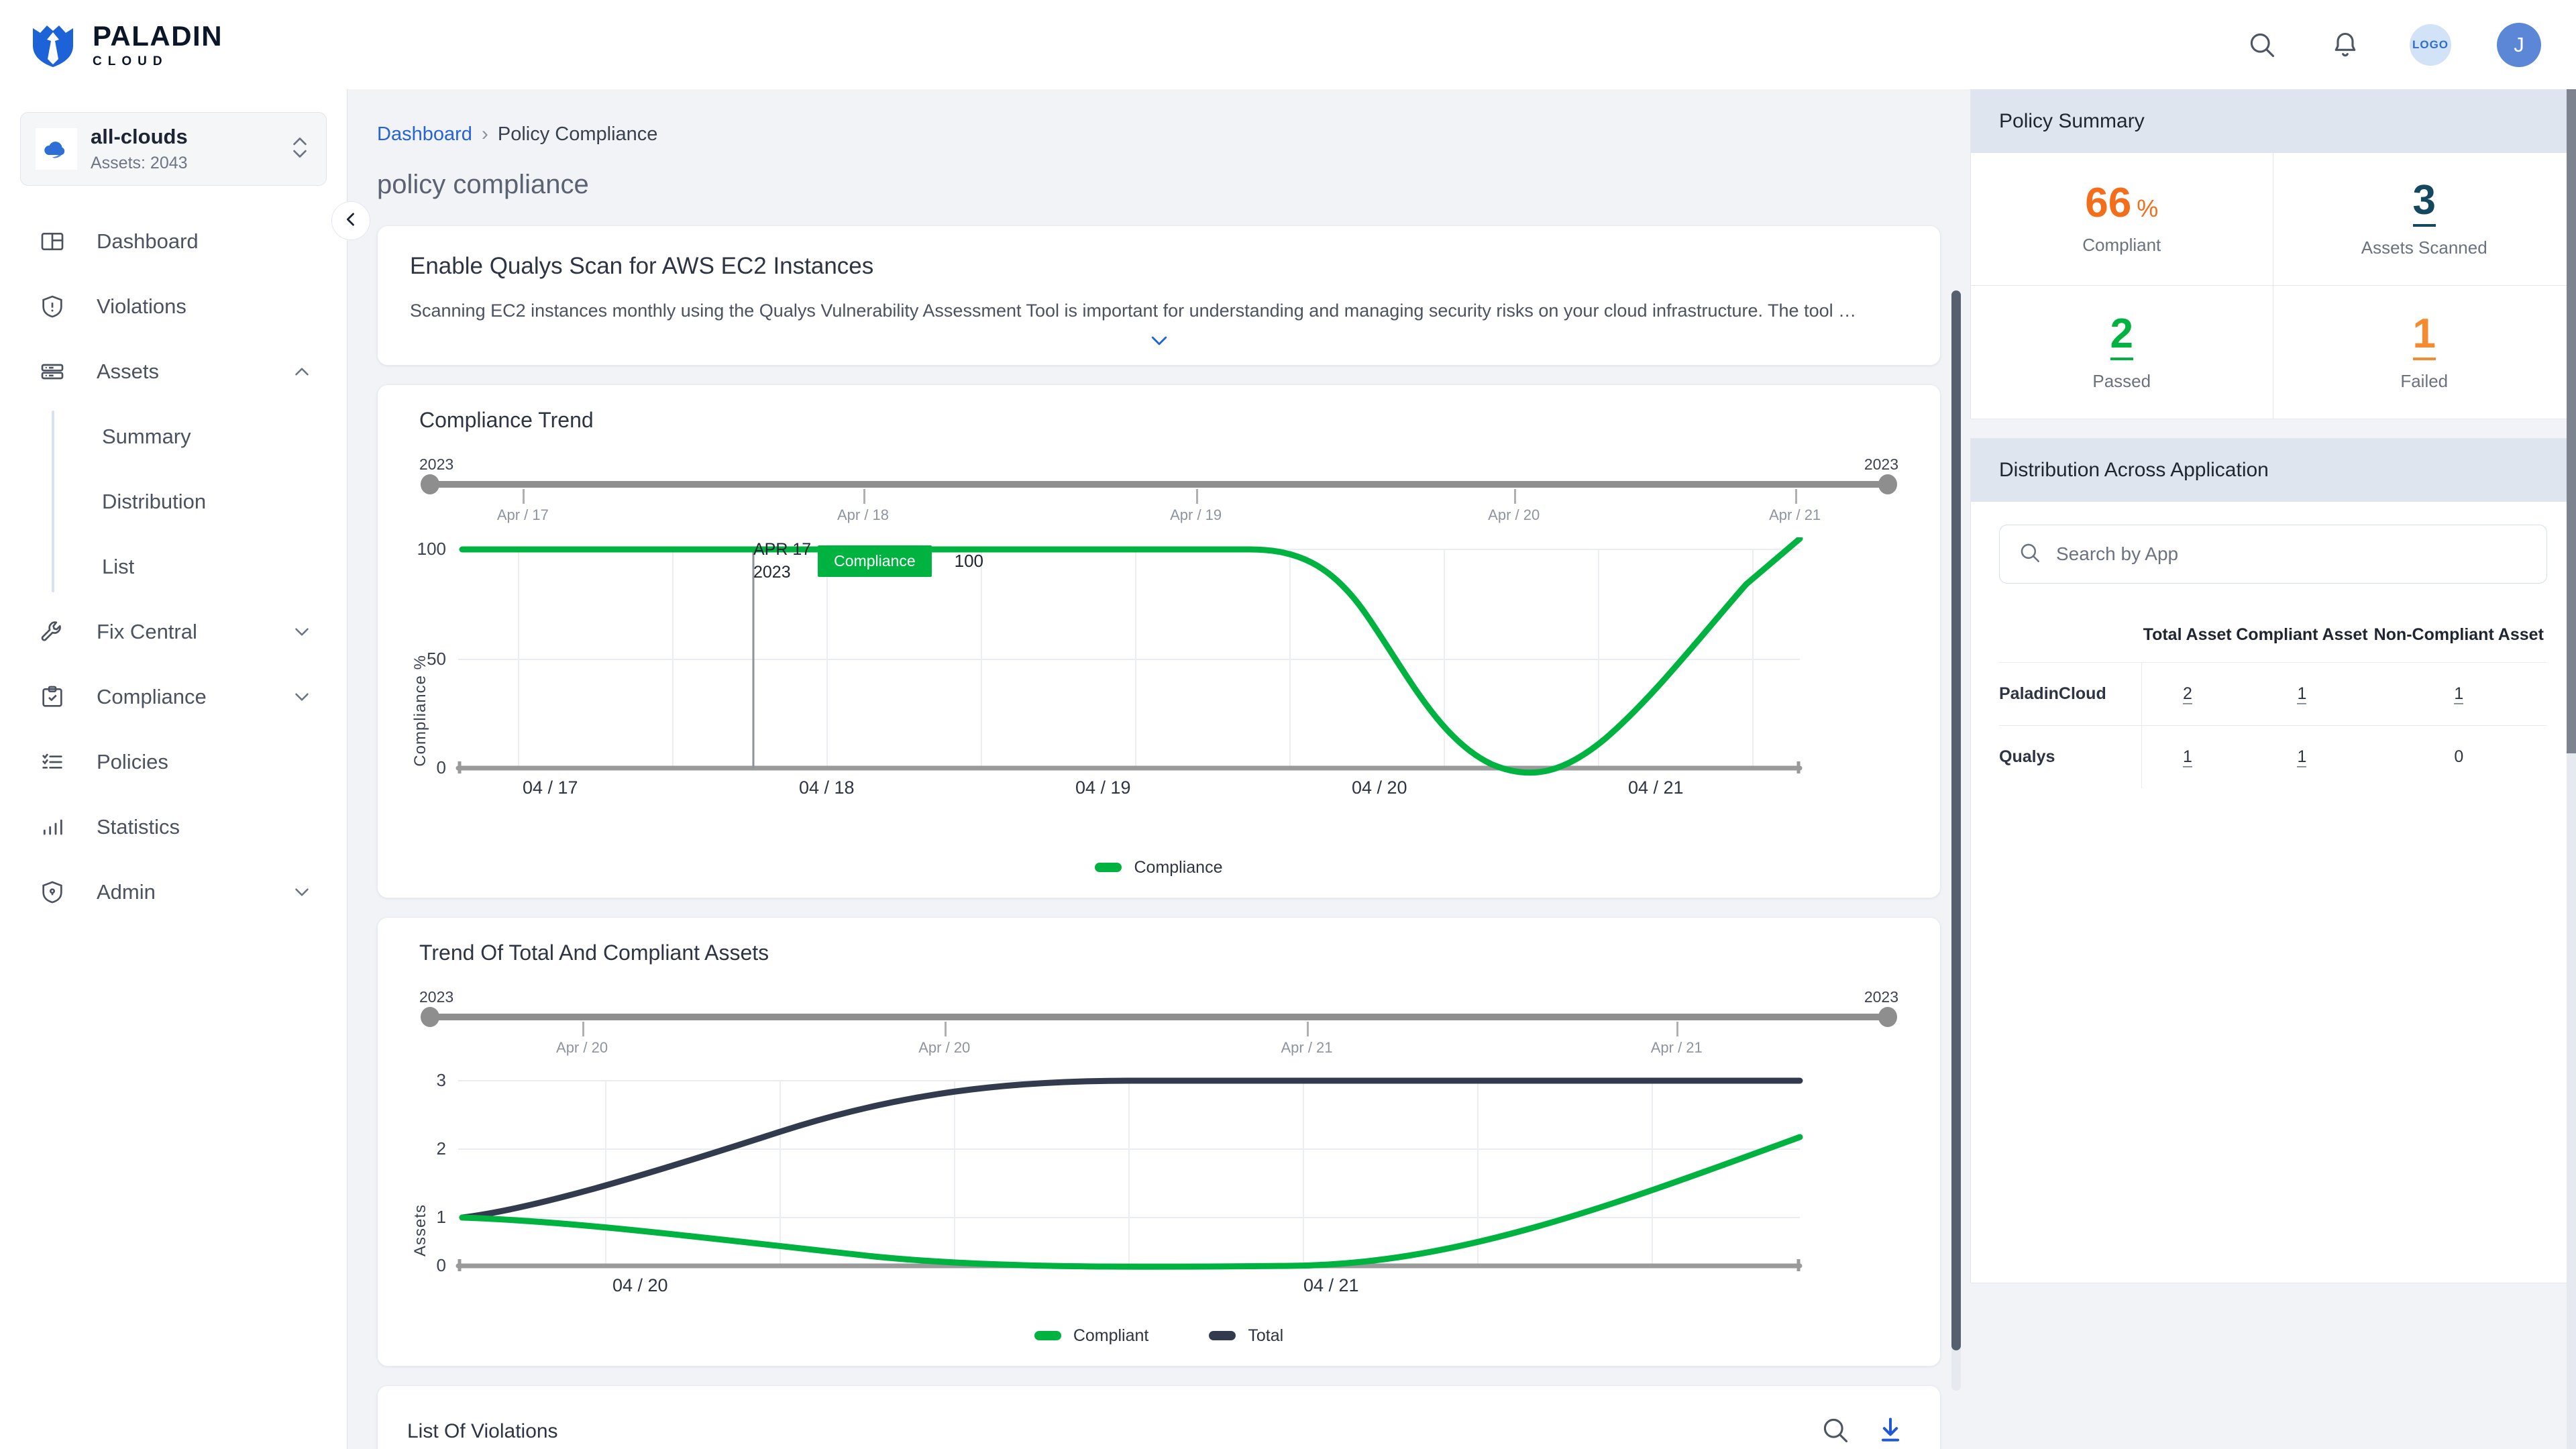  I want to click on sidebar-subnav-assets: Summary Distribution List, so click(173, 501).